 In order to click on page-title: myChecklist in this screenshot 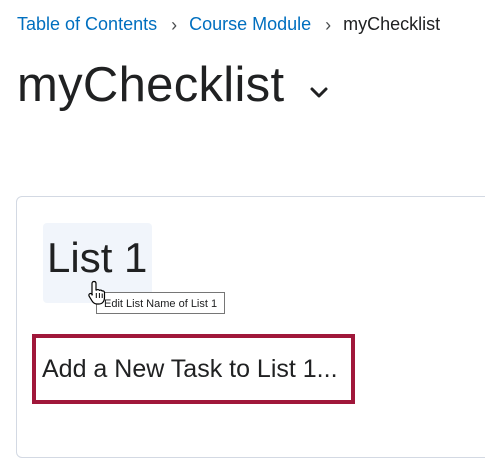, I will do `click(151, 85)`.